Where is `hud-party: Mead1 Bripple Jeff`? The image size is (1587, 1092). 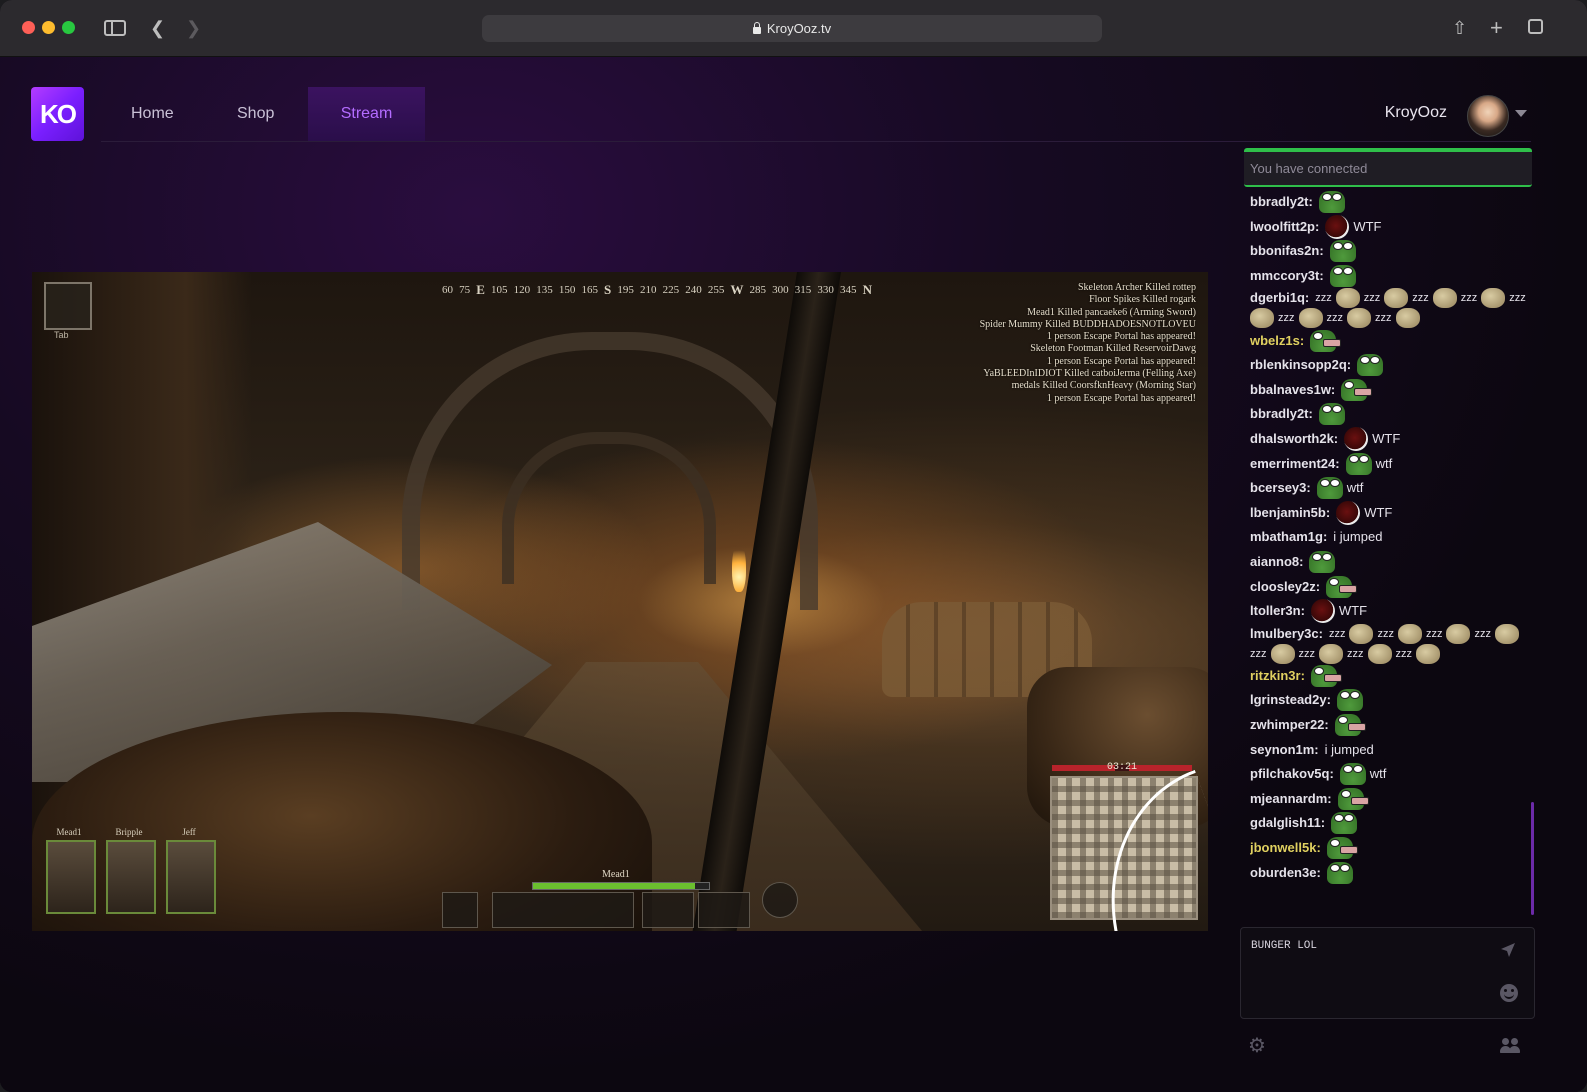
hud-party: Mead1 Bripple Jeff is located at coordinates (131, 877).